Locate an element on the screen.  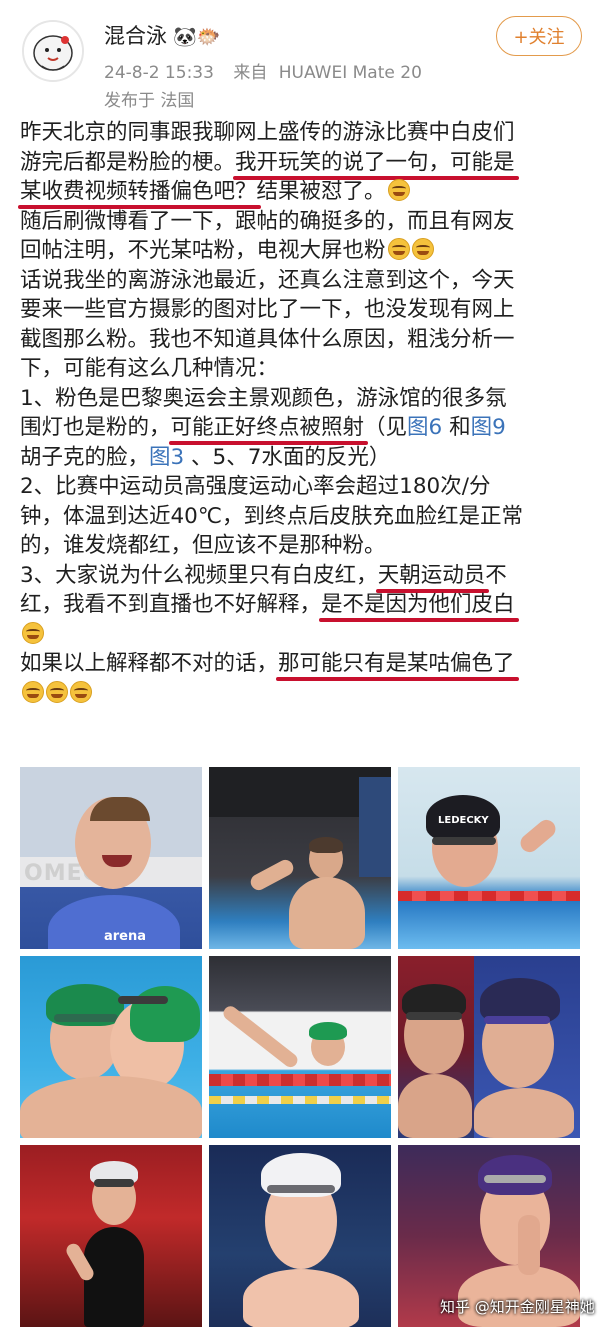
post-text: 钟，体温到达近40℃，到终点后皮肤充血脸红是正常 is located at coordinates (272, 516).